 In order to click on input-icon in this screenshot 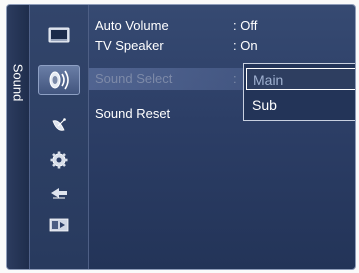, I will do `click(59, 193)`.